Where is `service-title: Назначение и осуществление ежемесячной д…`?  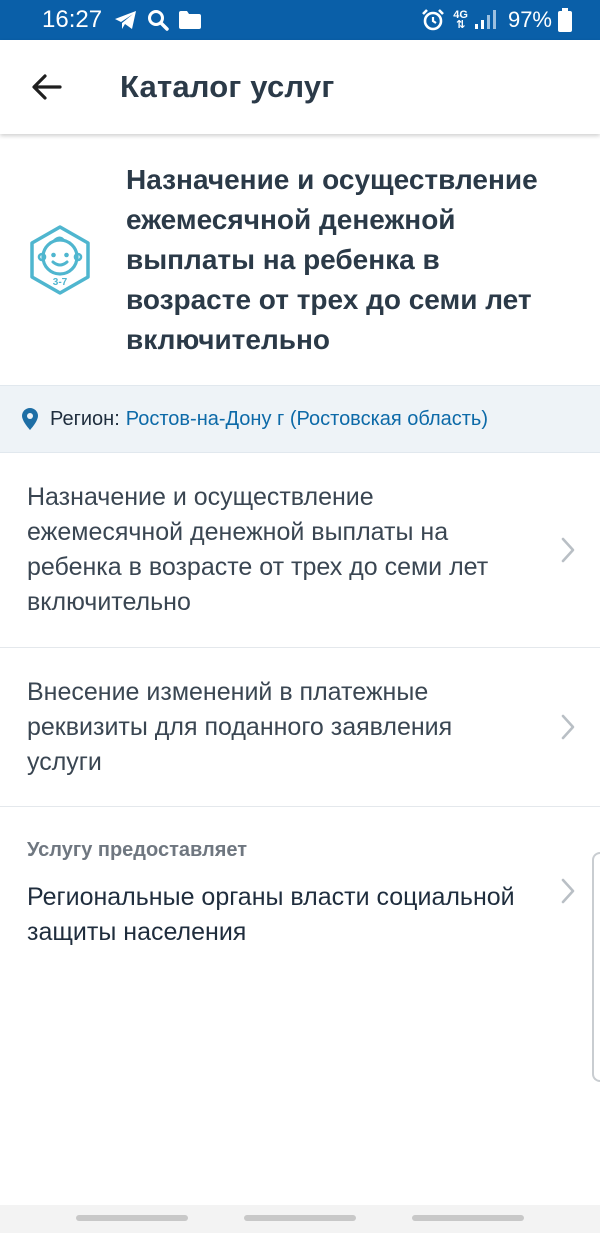 service-title: Назначение и осуществление ежемесячной д… is located at coordinates (332, 259).